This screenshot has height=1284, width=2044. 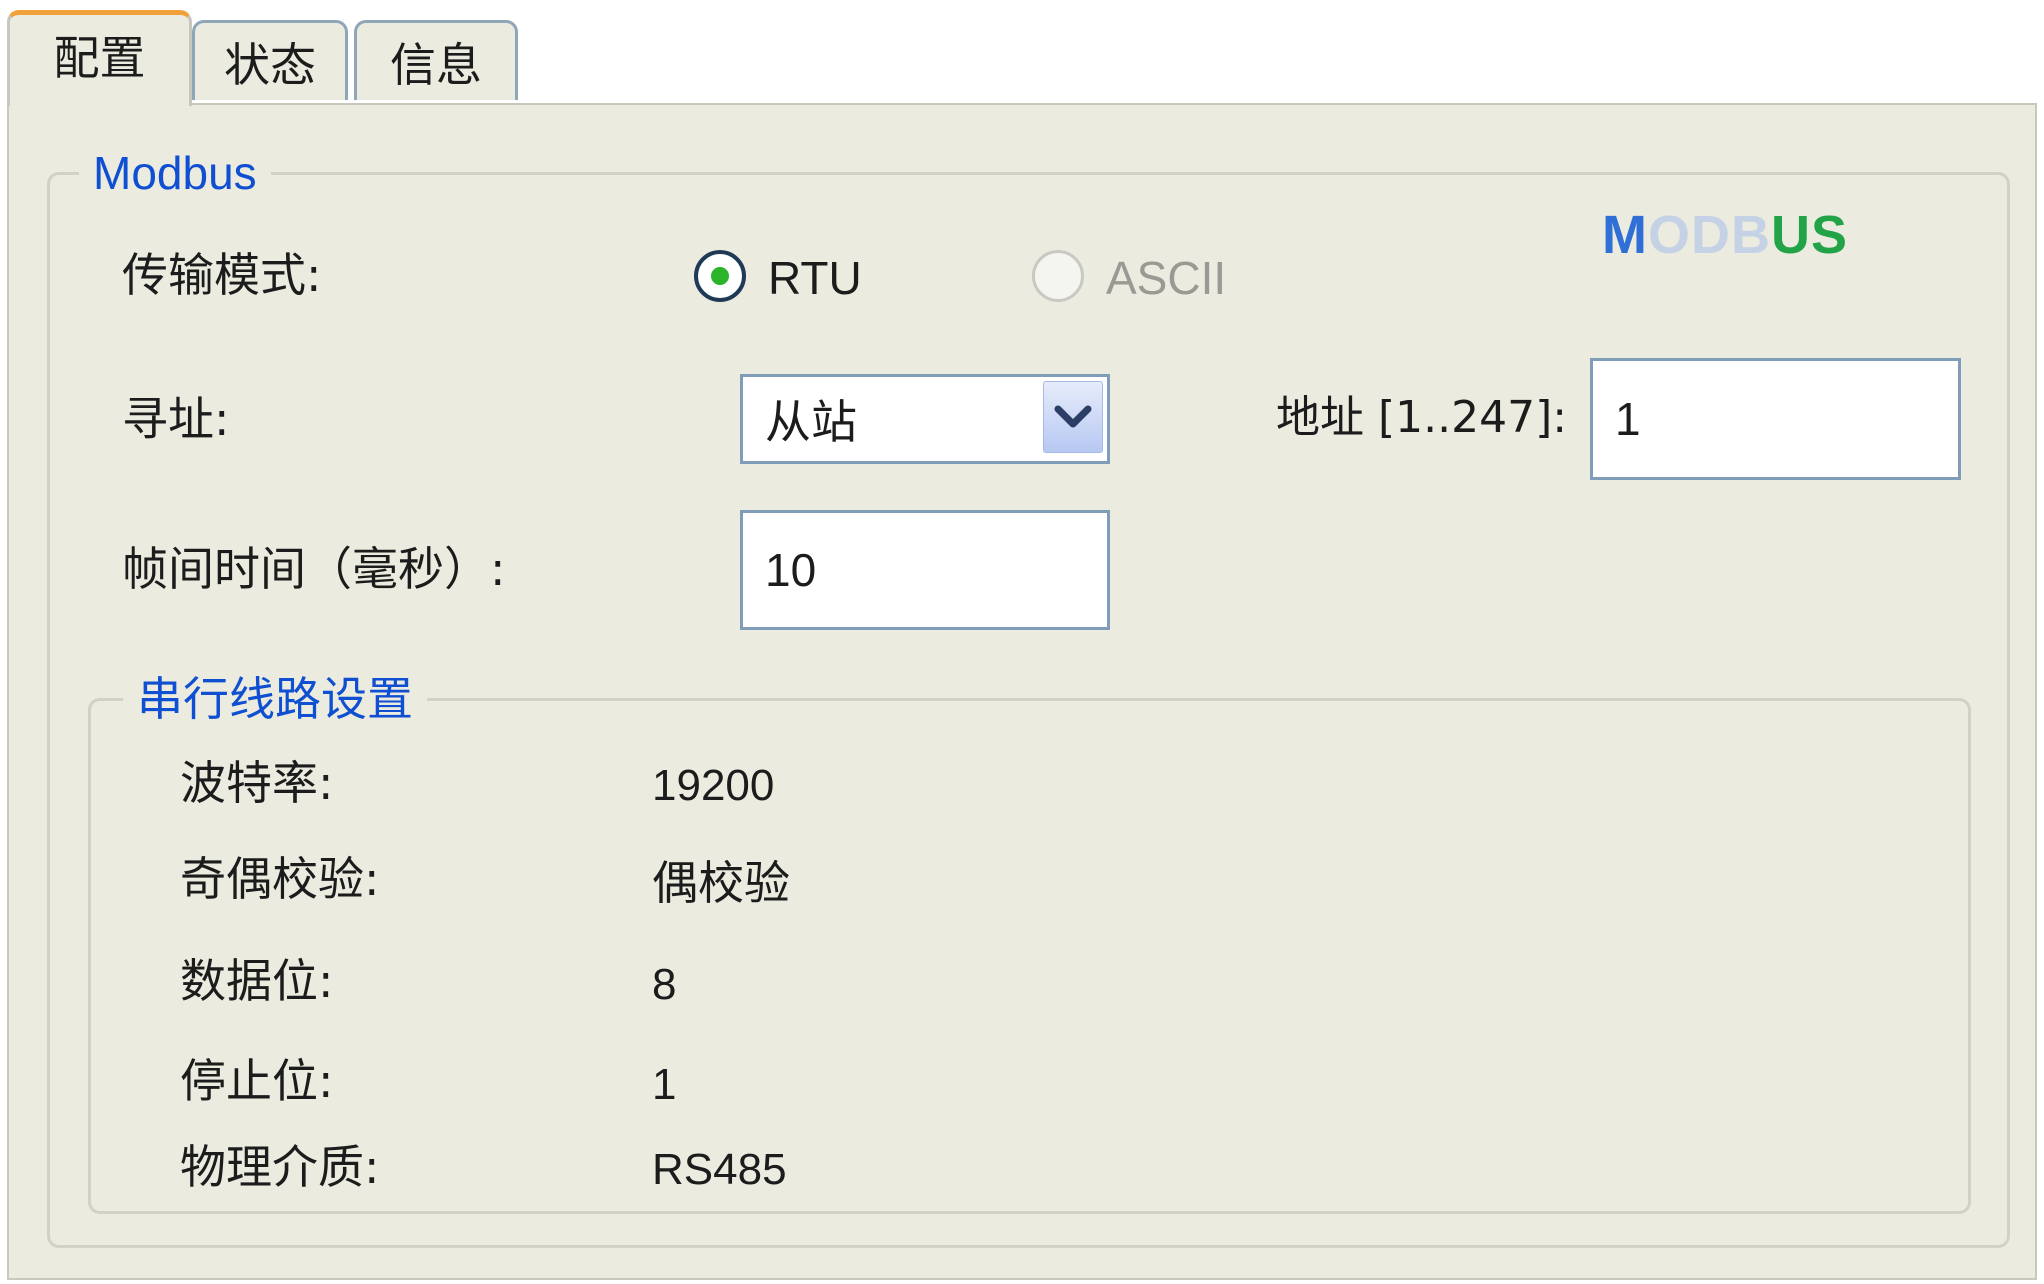 I want to click on logo-part-us: US, so click(x=1809, y=235).